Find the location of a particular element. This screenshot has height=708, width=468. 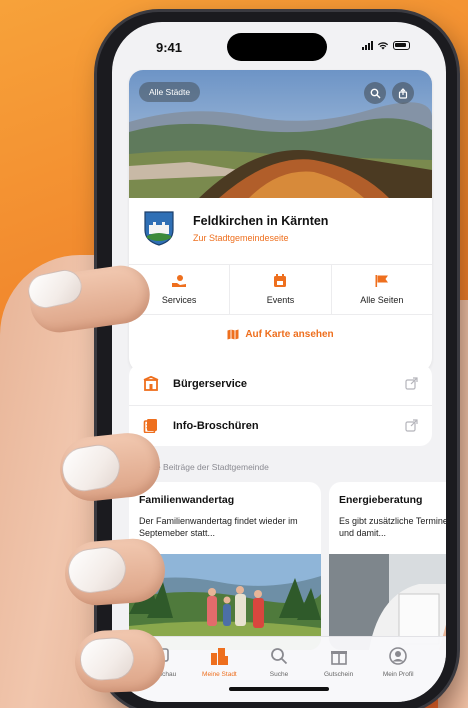

tab-label: Suche is located at coordinates (279, 674).